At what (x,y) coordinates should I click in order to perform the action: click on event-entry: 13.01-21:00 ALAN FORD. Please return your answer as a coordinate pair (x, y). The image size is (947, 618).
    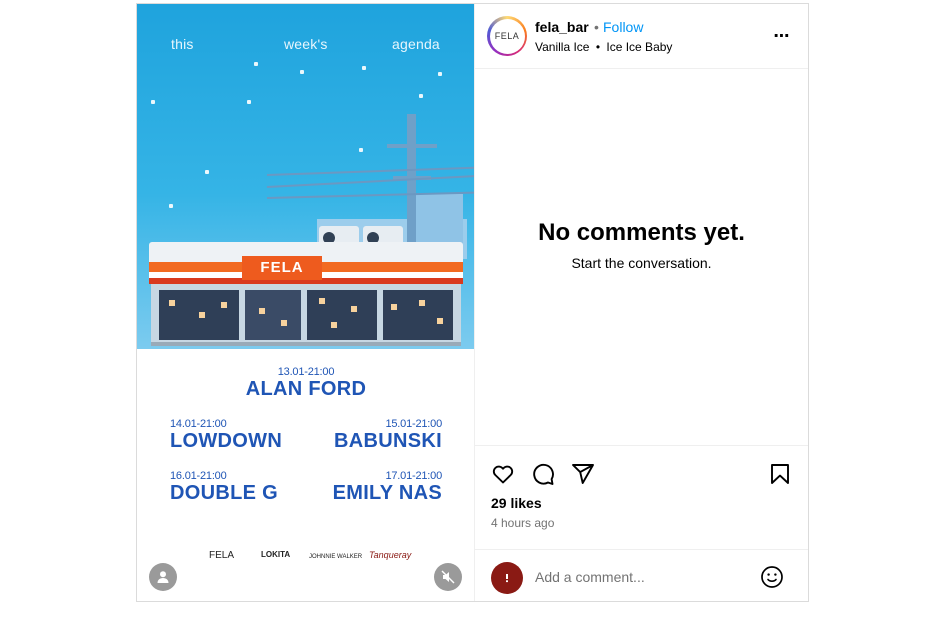
    Looking at the image, I should click on (306, 383).